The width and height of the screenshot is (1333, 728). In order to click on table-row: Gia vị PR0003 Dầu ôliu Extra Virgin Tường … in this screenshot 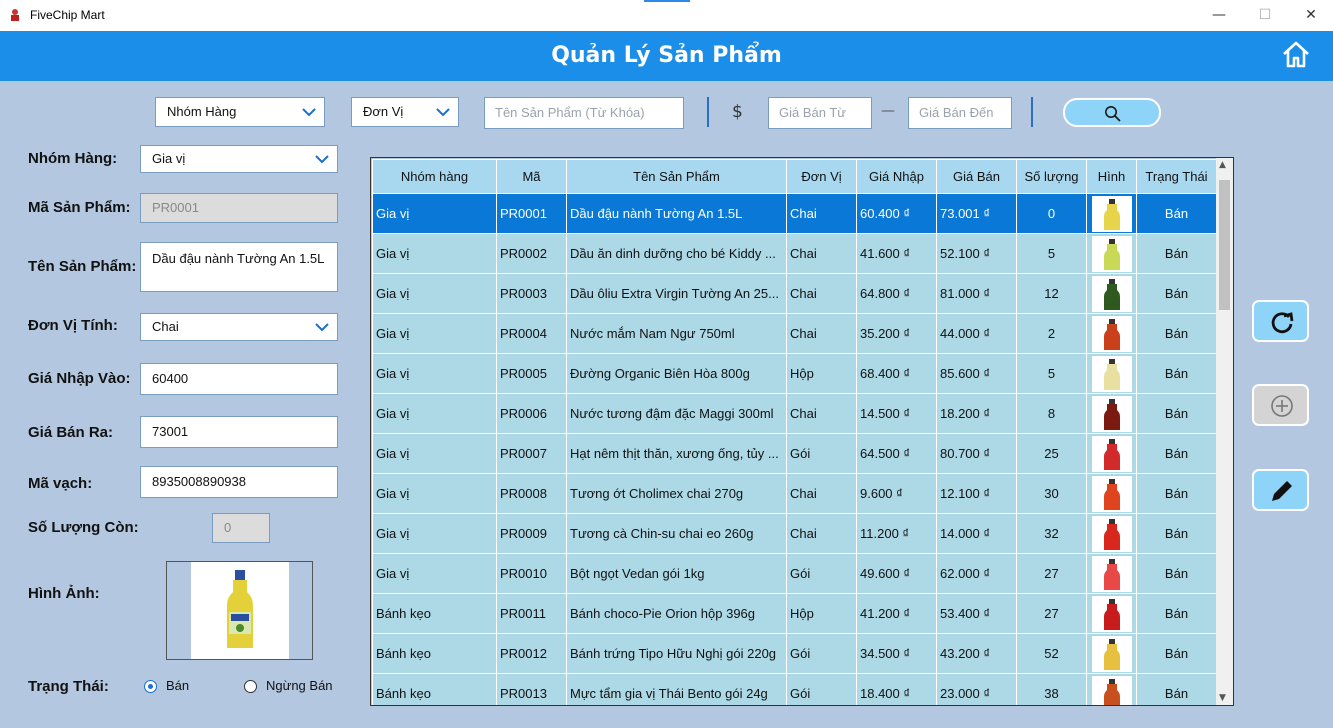, I will do `click(794, 293)`.